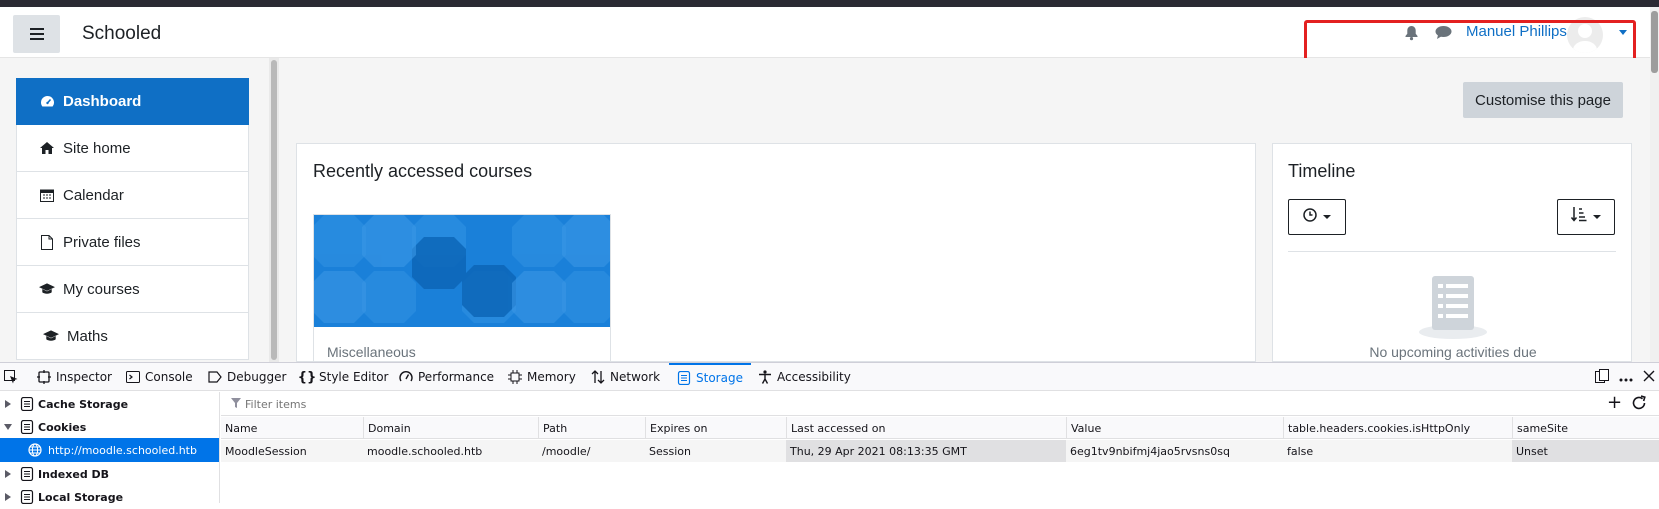 The height and width of the screenshot is (509, 1659). Describe the element at coordinates (74, 377) in the screenshot. I see `tab-inspector: Inspector` at that location.